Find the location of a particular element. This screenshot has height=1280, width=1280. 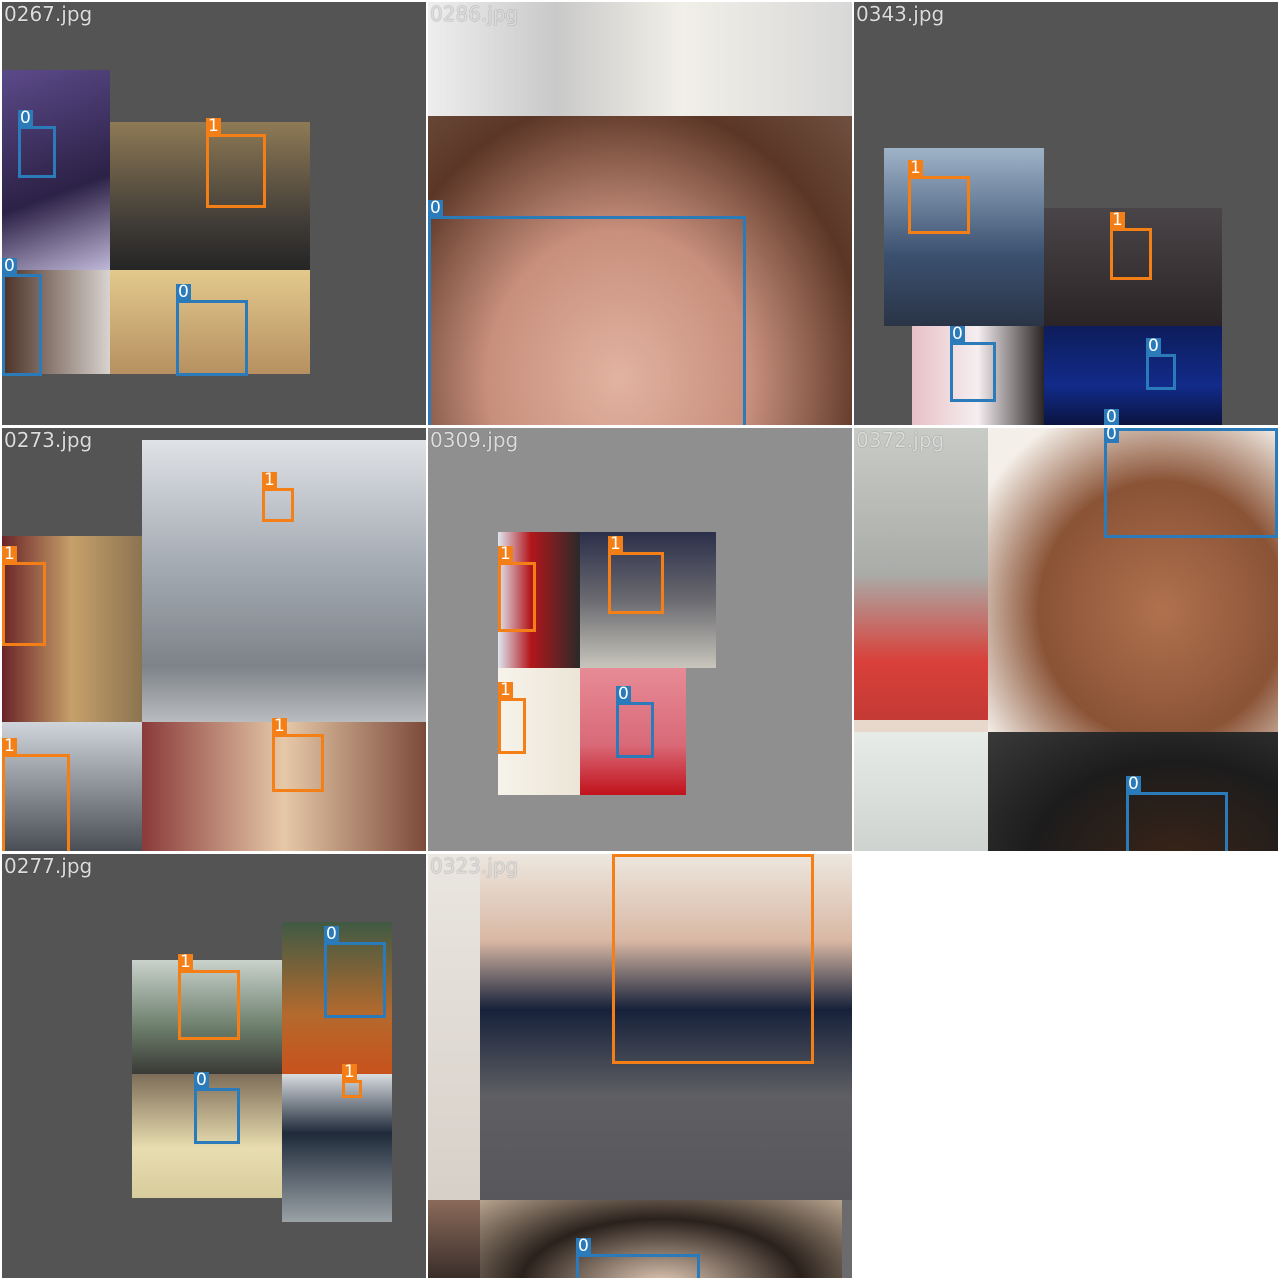

tile-filename: 0267.jpg is located at coordinates (48, 14).